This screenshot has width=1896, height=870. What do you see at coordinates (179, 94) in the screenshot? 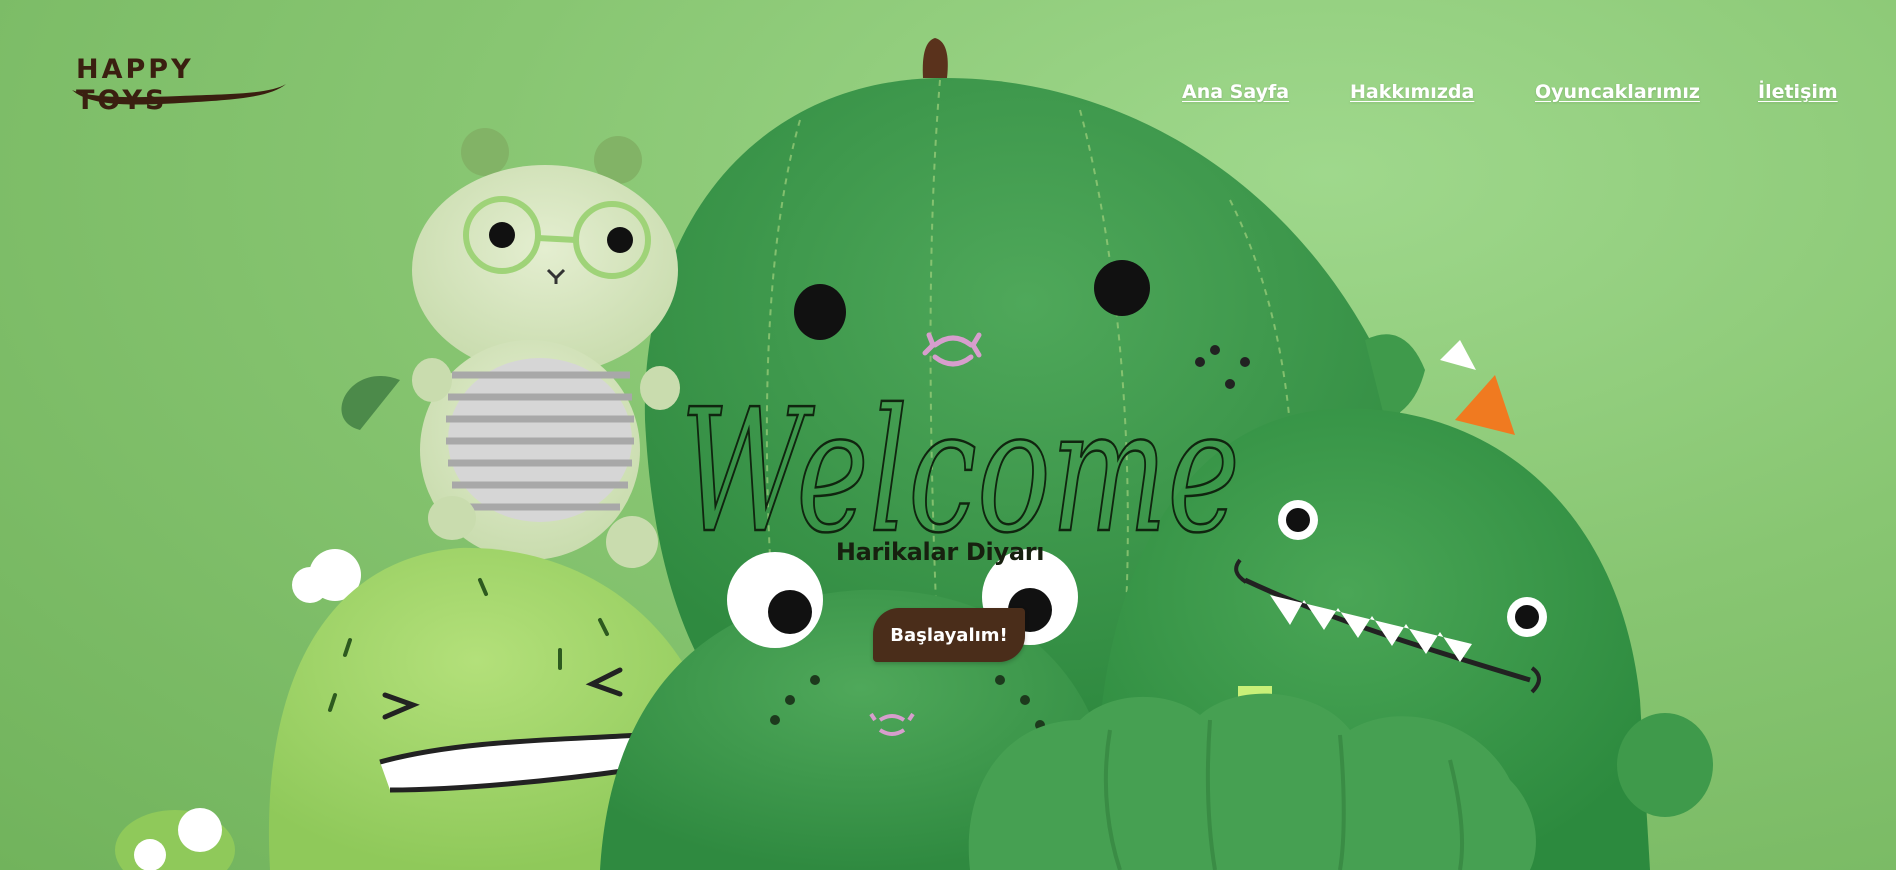
I see `logo-swoosh-icon` at bounding box center [179, 94].